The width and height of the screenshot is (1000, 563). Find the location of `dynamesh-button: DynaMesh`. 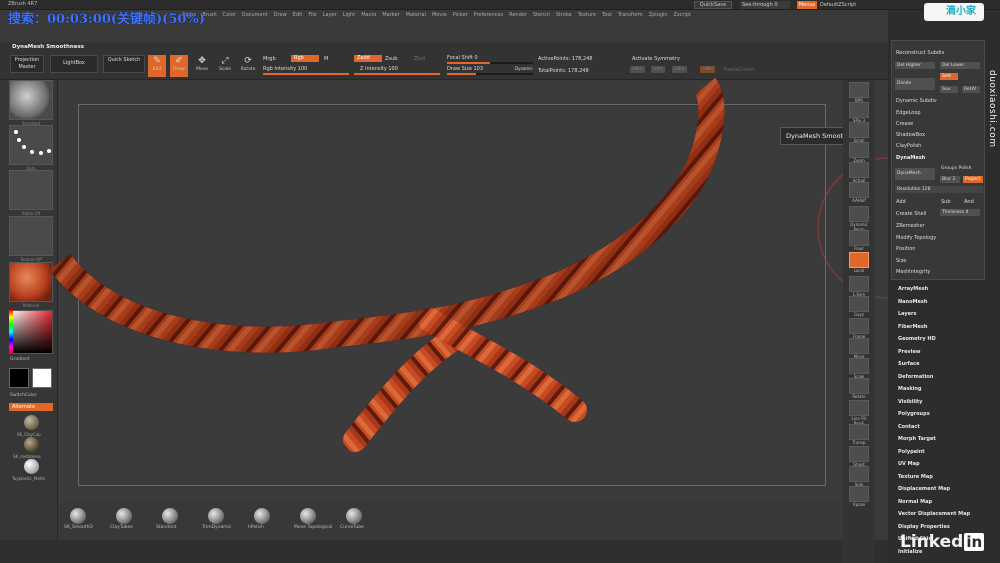

dynamesh-button: DynaMesh is located at coordinates (915, 174).